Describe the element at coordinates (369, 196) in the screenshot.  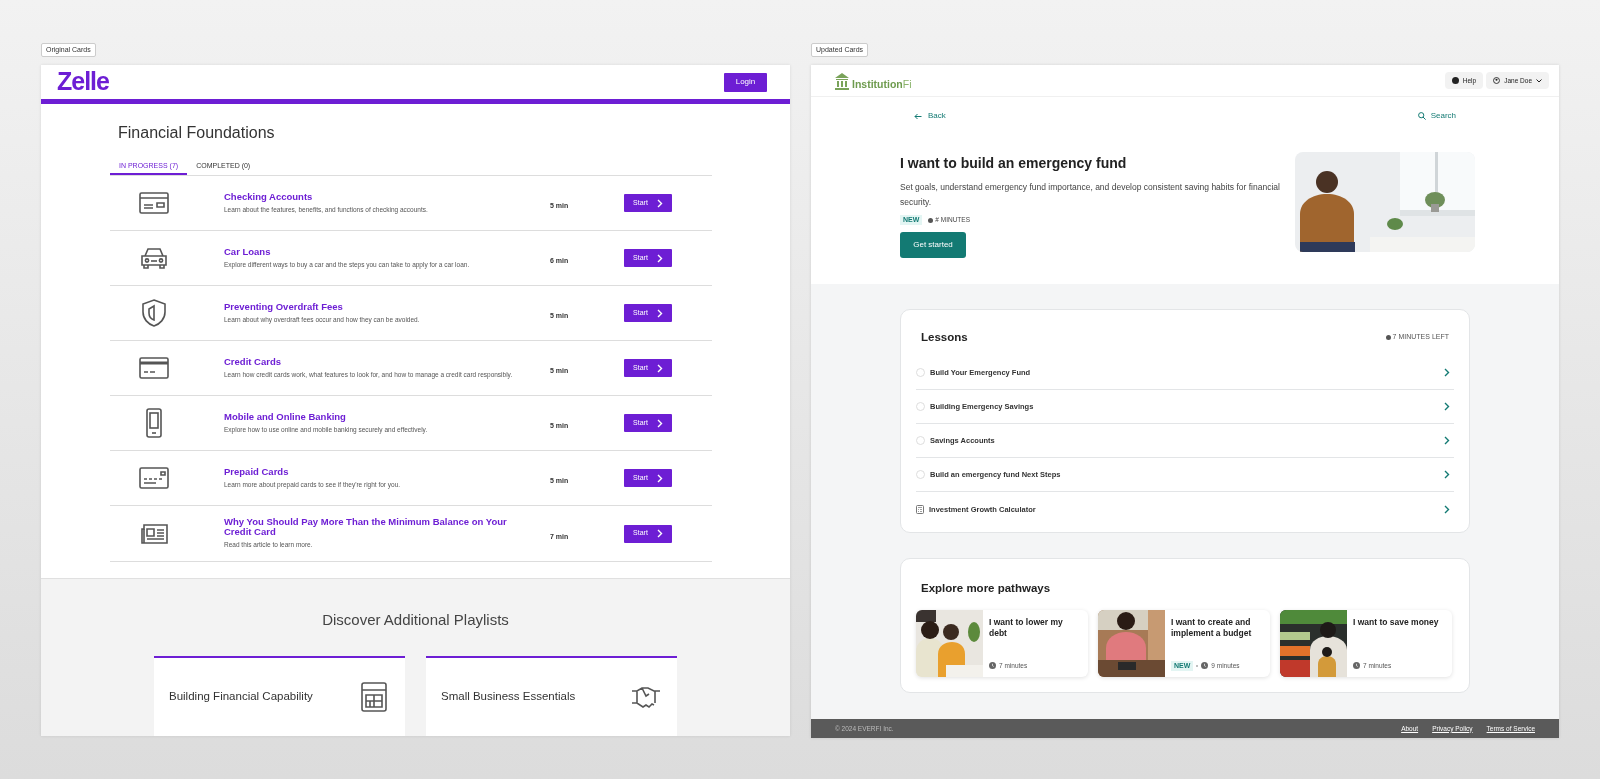
I see `course-title: Checking Accounts` at that location.